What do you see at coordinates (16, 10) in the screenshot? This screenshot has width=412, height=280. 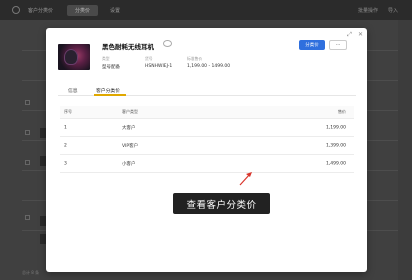 I see `app-logo-icon` at bounding box center [16, 10].